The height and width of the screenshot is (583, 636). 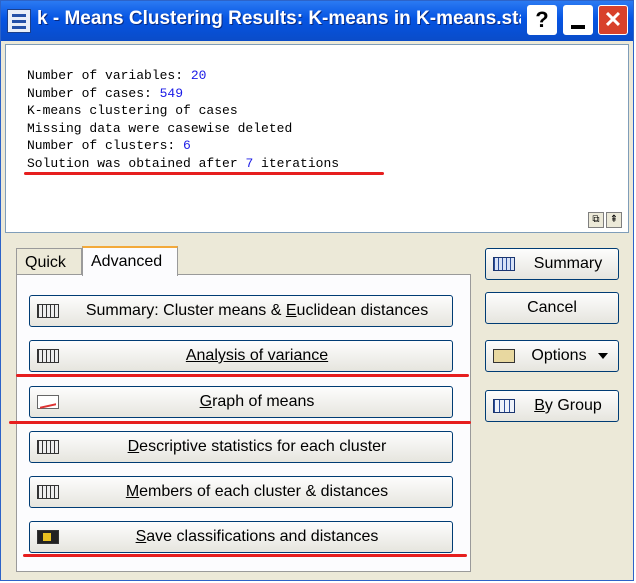 I want to click on save-icon, so click(x=48, y=537).